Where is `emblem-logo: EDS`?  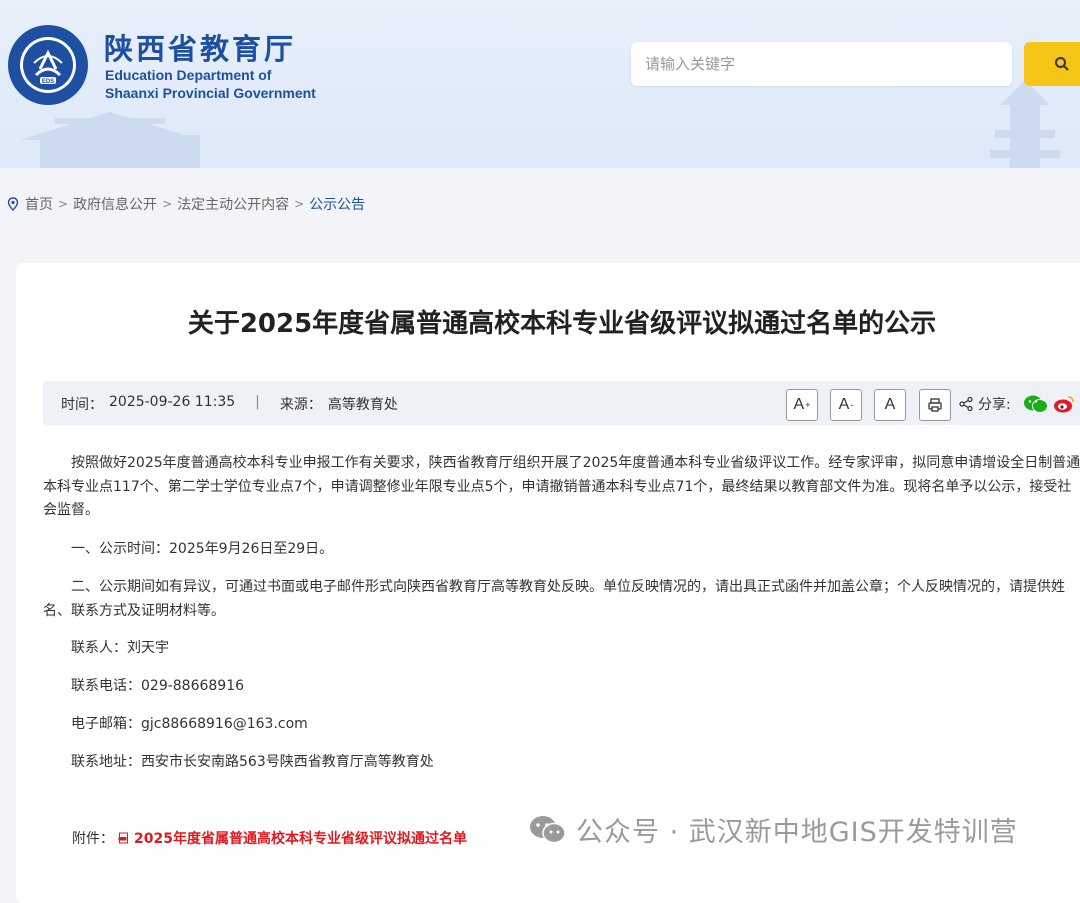 emblem-logo: EDS is located at coordinates (48, 65).